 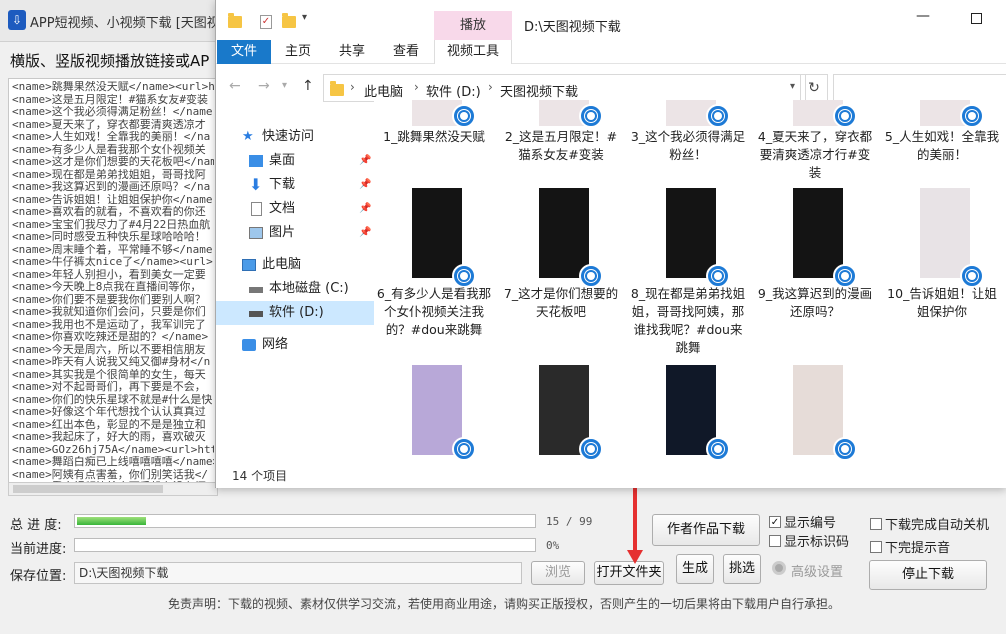 What do you see at coordinates (298, 52) in the screenshot?
I see `tab-home: 主页` at bounding box center [298, 52].